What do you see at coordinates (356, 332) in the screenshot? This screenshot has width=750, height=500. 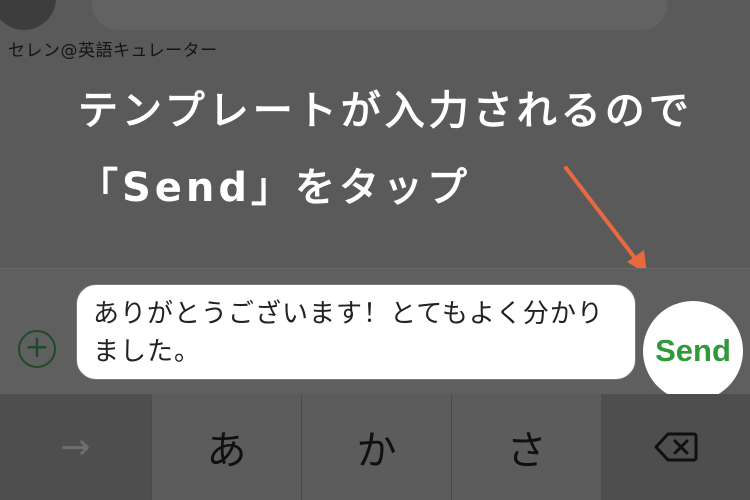 I see `message-input: ありがとうございます！とてもよく分かりました。` at bounding box center [356, 332].